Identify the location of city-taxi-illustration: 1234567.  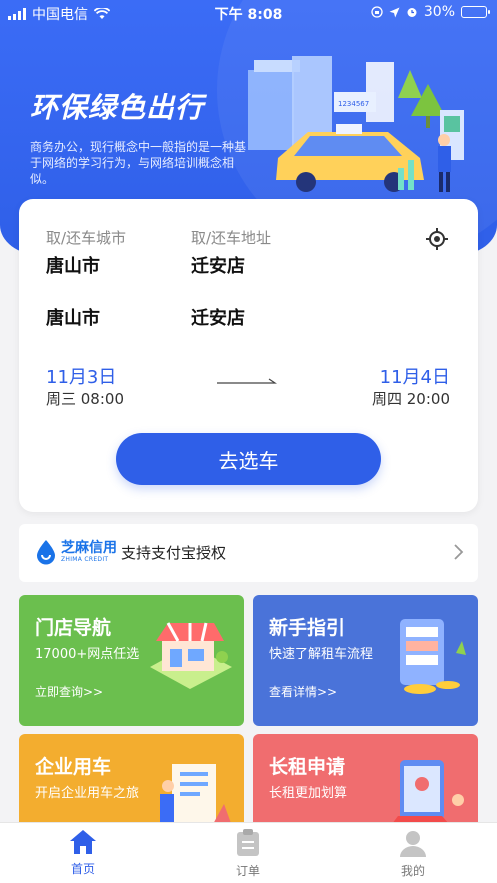
(356, 124).